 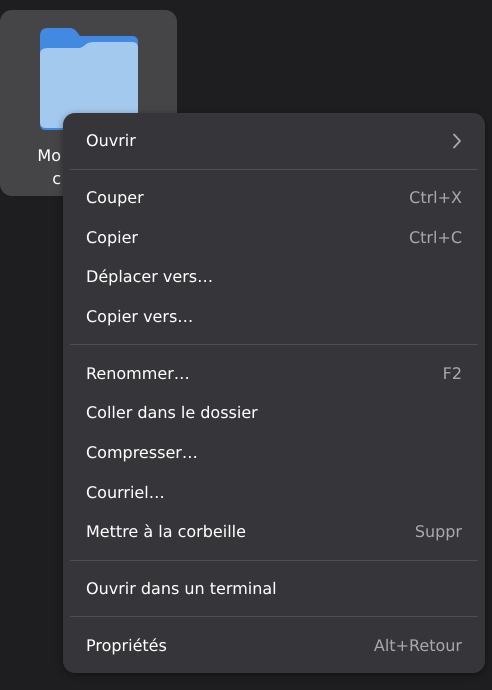 What do you see at coordinates (56, 179) in the screenshot?
I see `folder-name: c` at bounding box center [56, 179].